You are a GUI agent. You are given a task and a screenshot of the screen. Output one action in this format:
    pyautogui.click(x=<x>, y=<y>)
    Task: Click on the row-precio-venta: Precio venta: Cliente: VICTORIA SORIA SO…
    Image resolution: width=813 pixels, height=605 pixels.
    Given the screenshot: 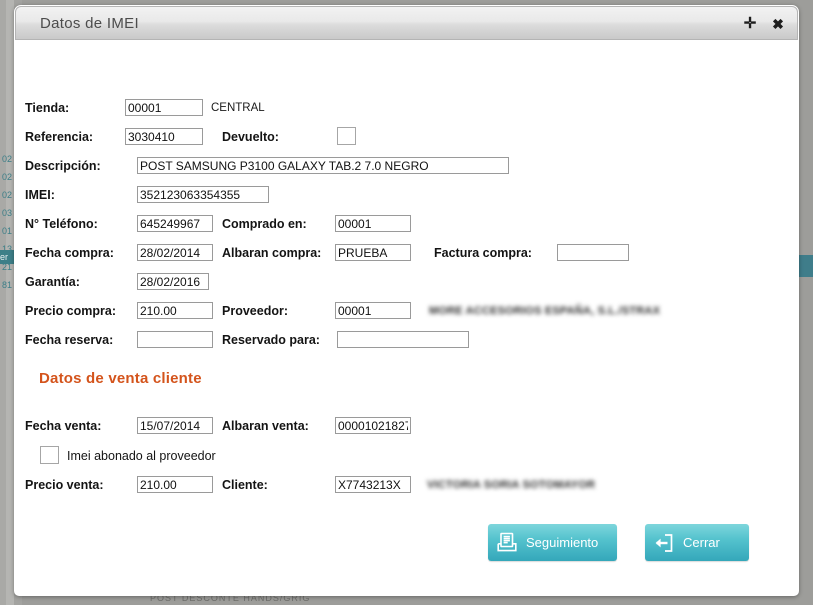 What is the action you would take?
    pyautogui.click(x=406, y=485)
    